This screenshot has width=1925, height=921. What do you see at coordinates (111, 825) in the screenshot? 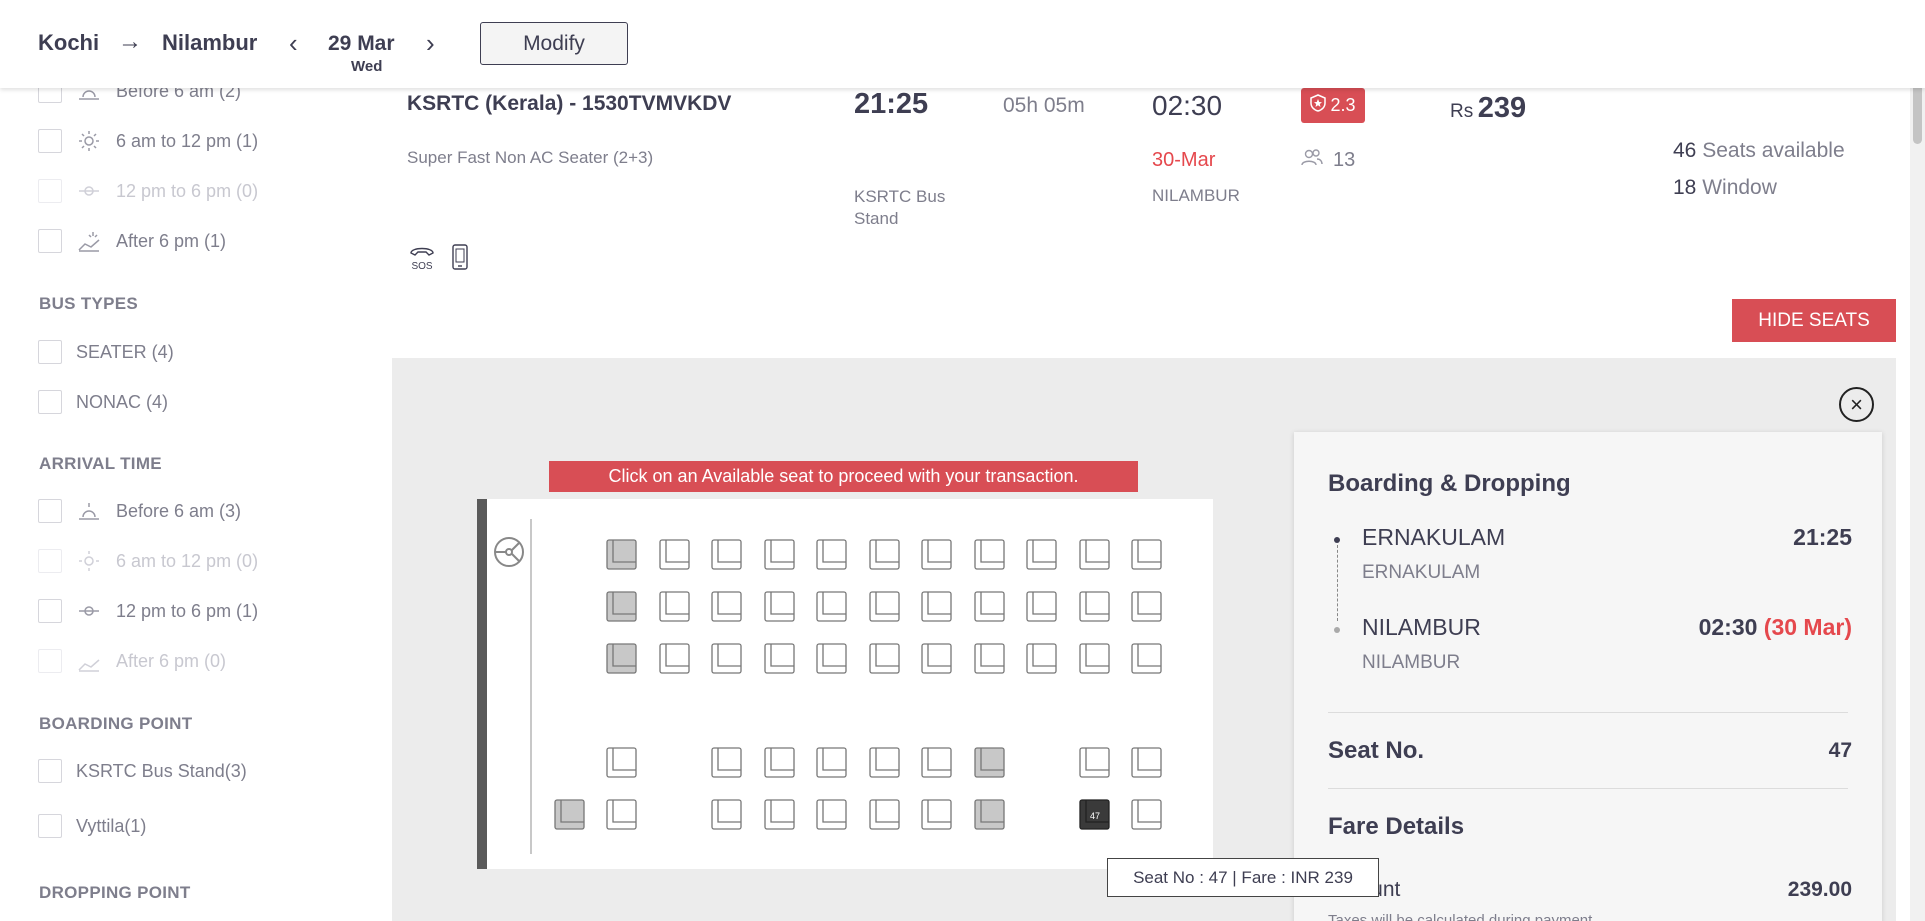
I see `filter-label: Vyttila(1)` at bounding box center [111, 825].